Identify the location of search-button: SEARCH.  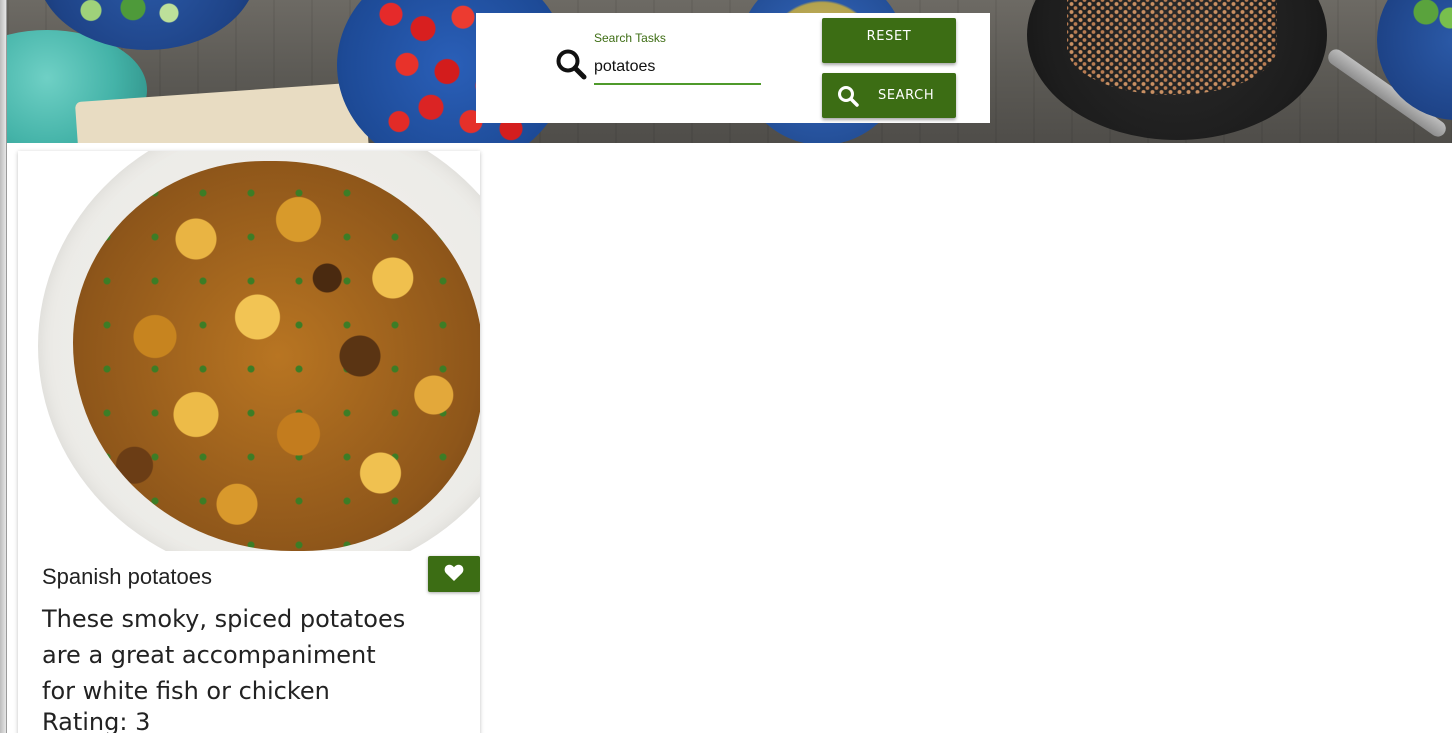
(889, 95).